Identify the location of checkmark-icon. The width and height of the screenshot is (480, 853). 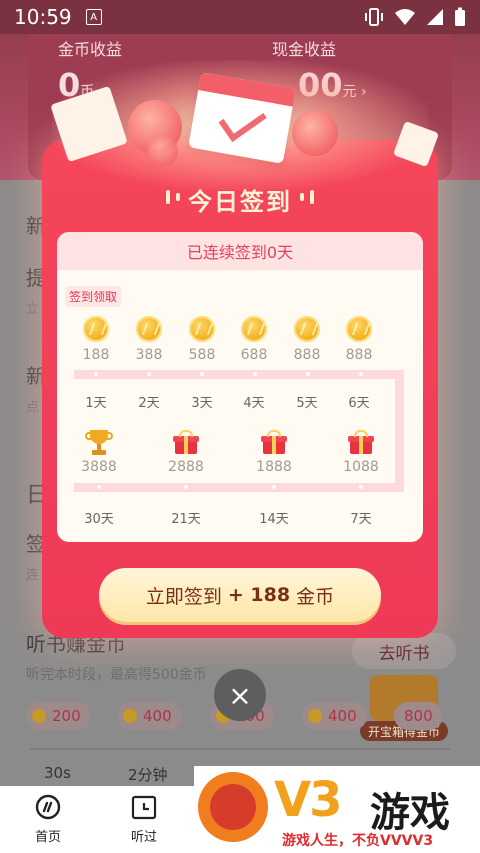
(242, 120).